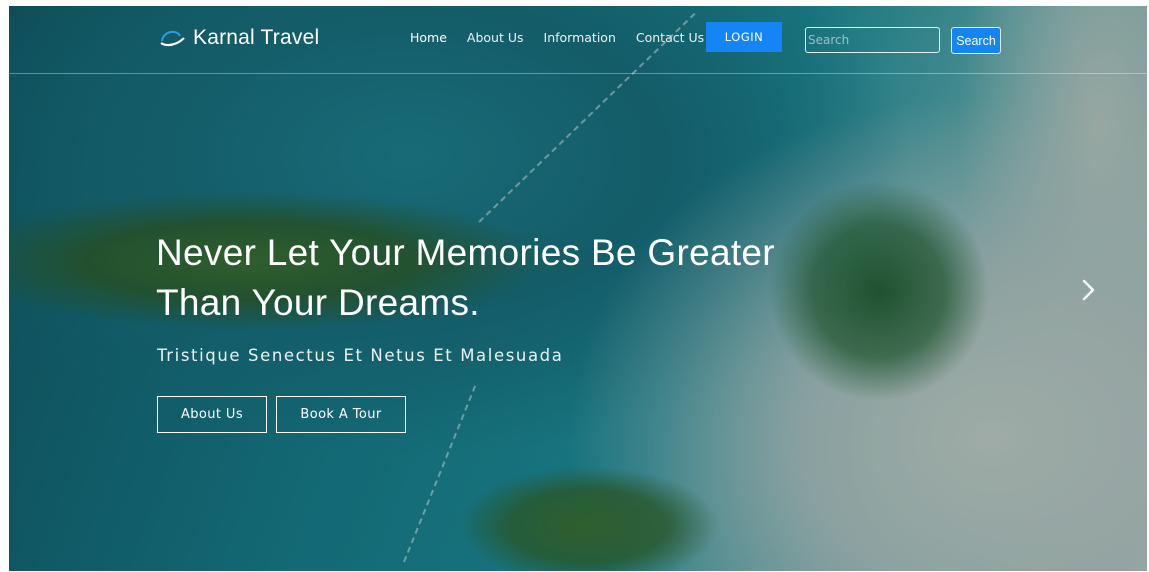 The image size is (1149, 572). Describe the element at coordinates (360, 355) in the screenshot. I see `hero-subtitle: Tristique Senectus Et Netus Et Malesuada` at that location.